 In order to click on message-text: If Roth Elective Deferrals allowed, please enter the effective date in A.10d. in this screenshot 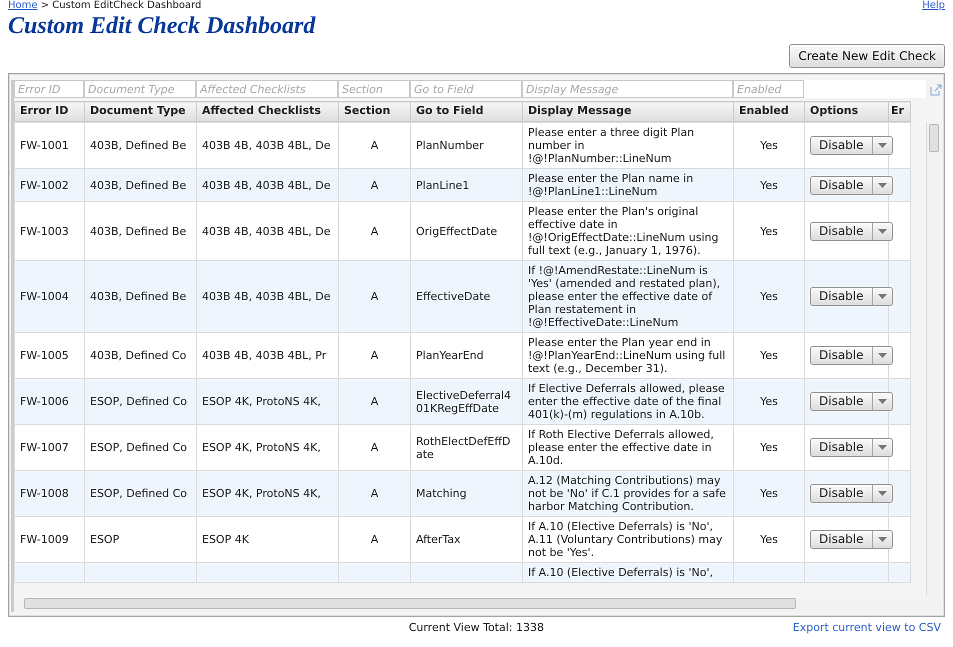, I will do `click(621, 447)`.